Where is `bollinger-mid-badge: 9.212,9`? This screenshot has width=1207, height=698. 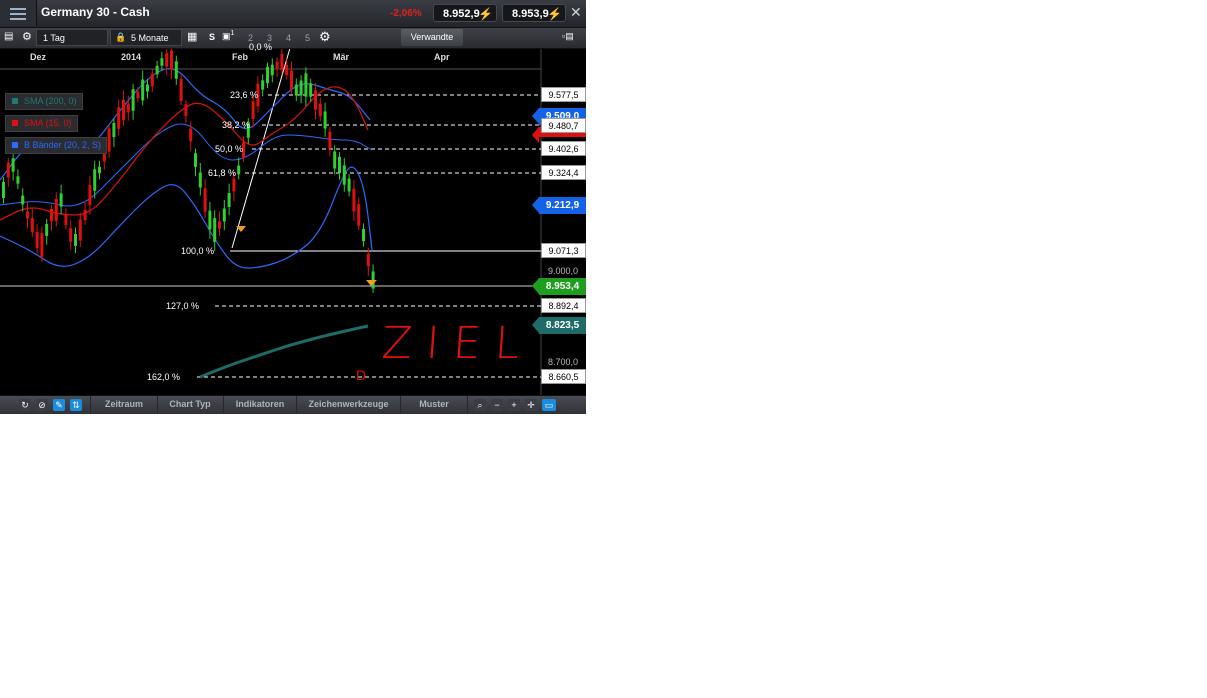 bollinger-mid-badge: 9.212,9 is located at coordinates (562, 205).